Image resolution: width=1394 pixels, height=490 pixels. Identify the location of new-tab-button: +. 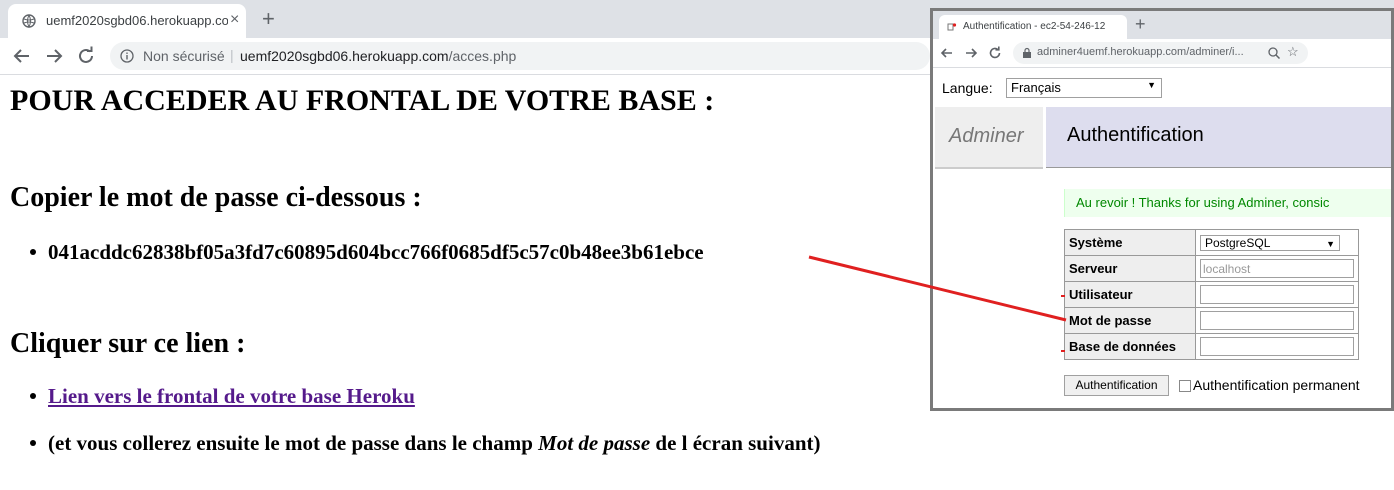
(268, 19).